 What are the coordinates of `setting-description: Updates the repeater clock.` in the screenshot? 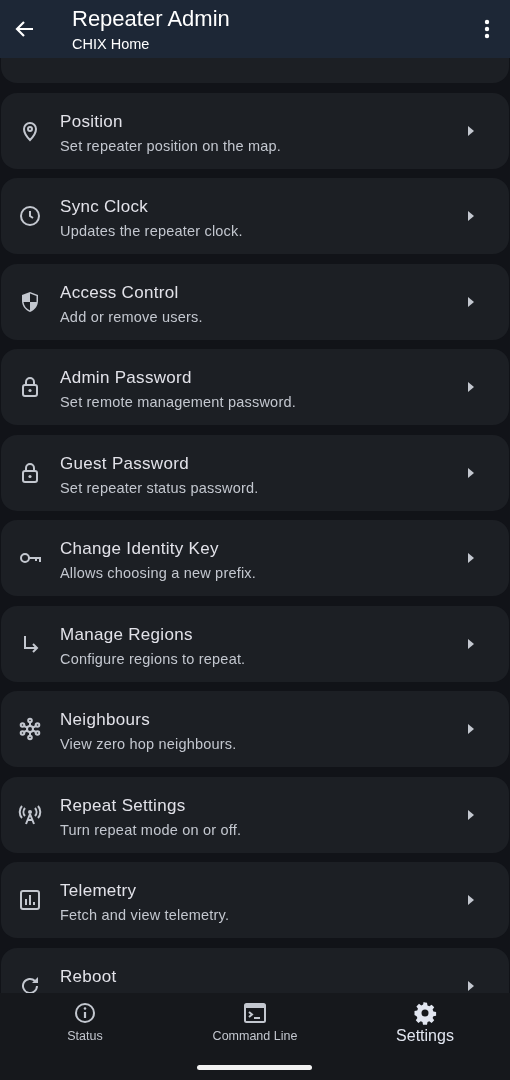 It's located at (151, 231).